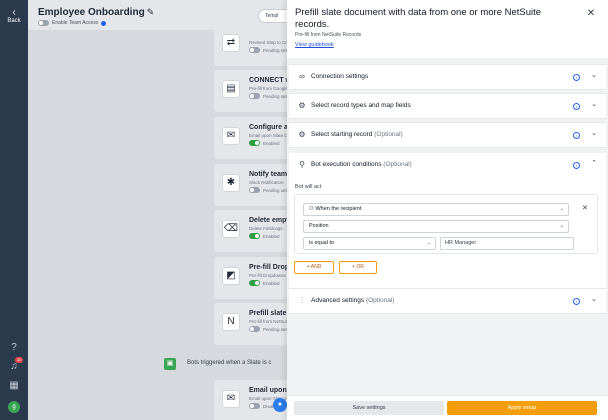  What do you see at coordinates (338, 209) in the screenshot?
I see `recipient-select-value: When the recipient` at bounding box center [338, 209].